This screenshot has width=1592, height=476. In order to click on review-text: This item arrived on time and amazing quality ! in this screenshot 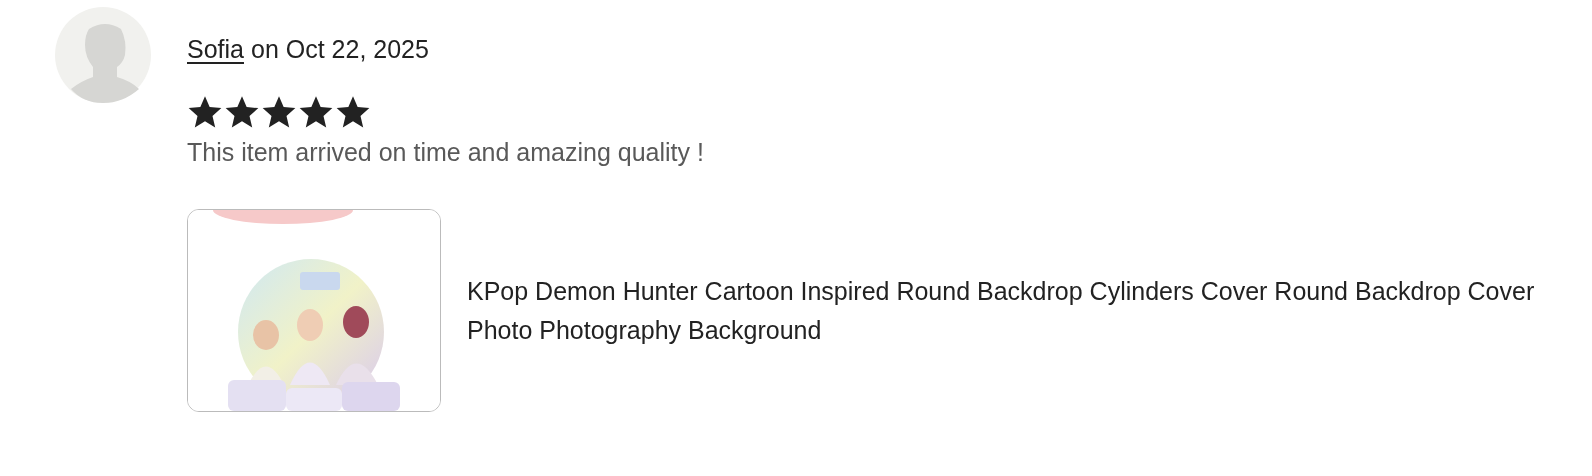, I will do `click(446, 152)`.